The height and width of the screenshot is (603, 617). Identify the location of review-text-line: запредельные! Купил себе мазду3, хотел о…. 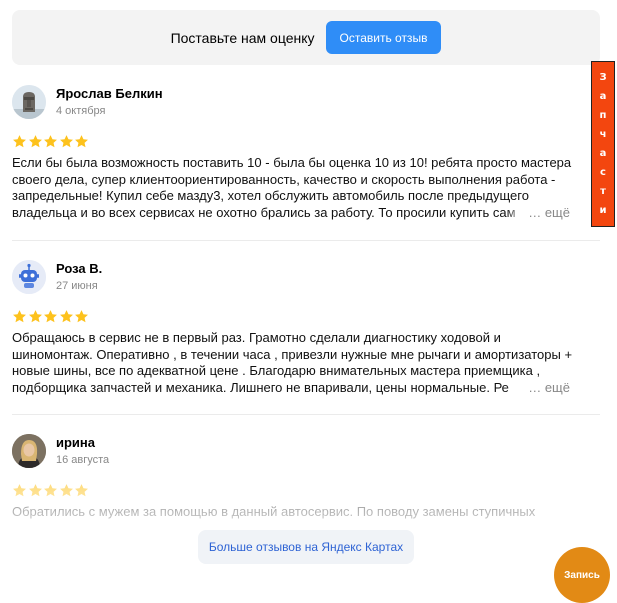
(270, 195).